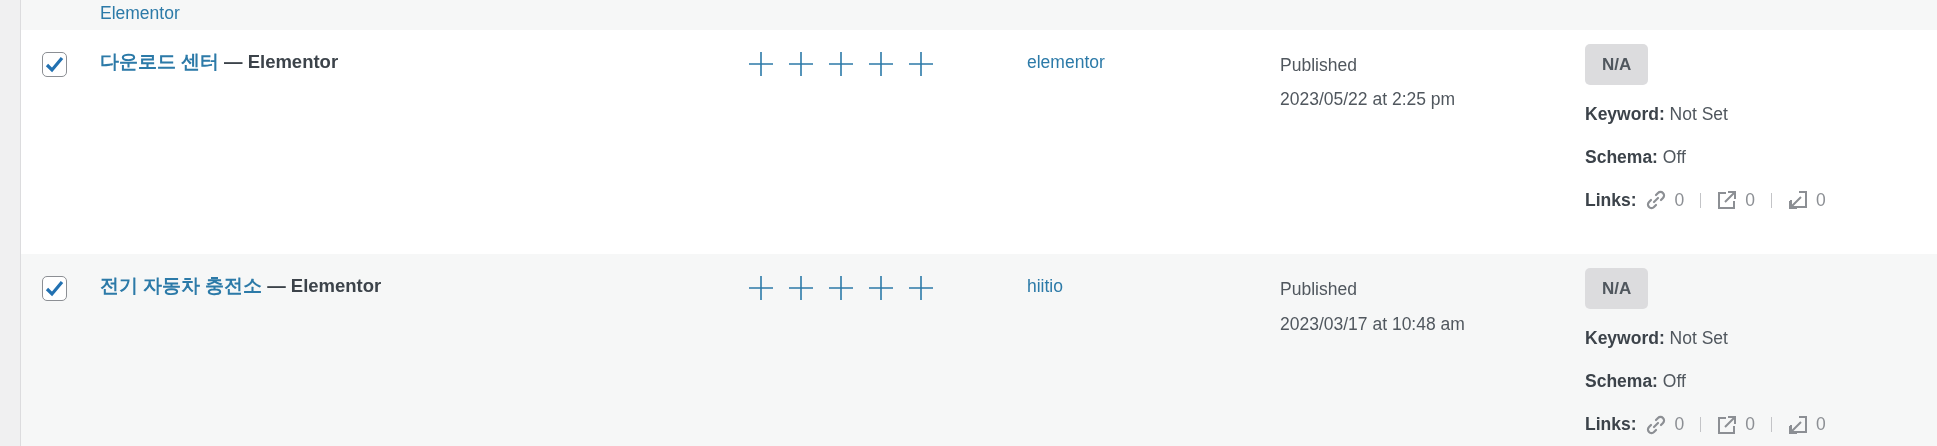 This screenshot has height=446, width=1937. I want to click on title-link: Elementor, so click(140, 14).